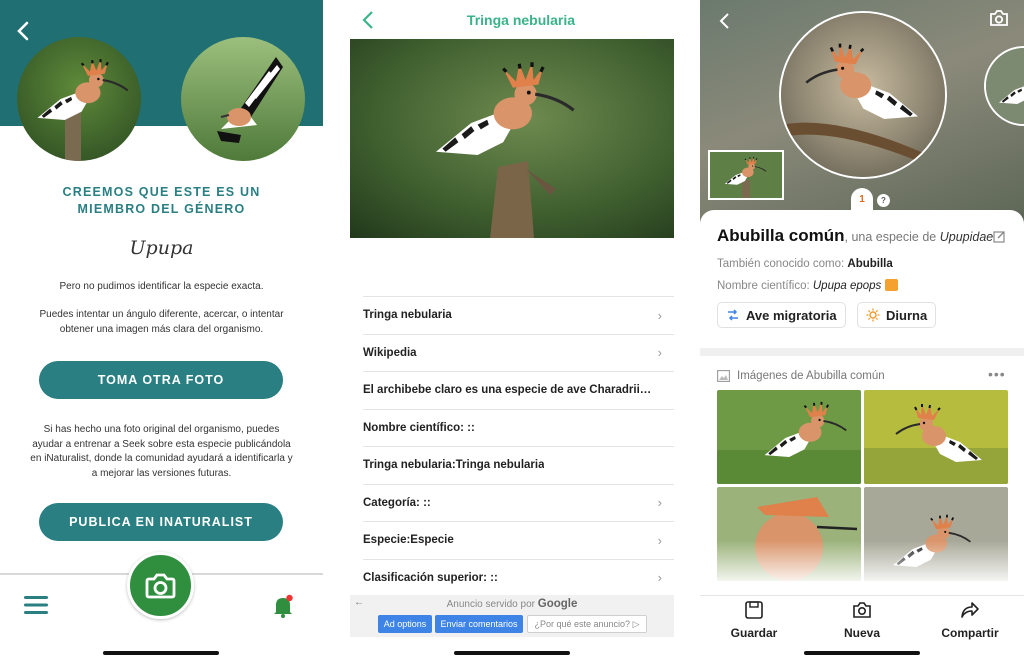 This screenshot has height=662, width=1024. Describe the element at coordinates (405, 624) in the screenshot. I see `ad-options-button: Ad options` at that location.